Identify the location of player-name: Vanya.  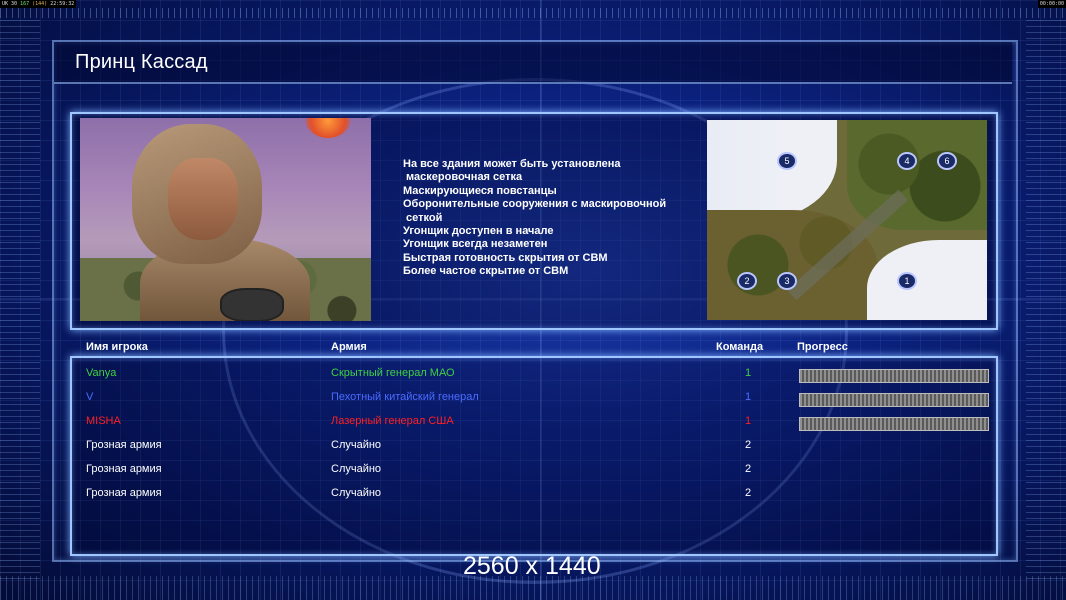
(101, 373).